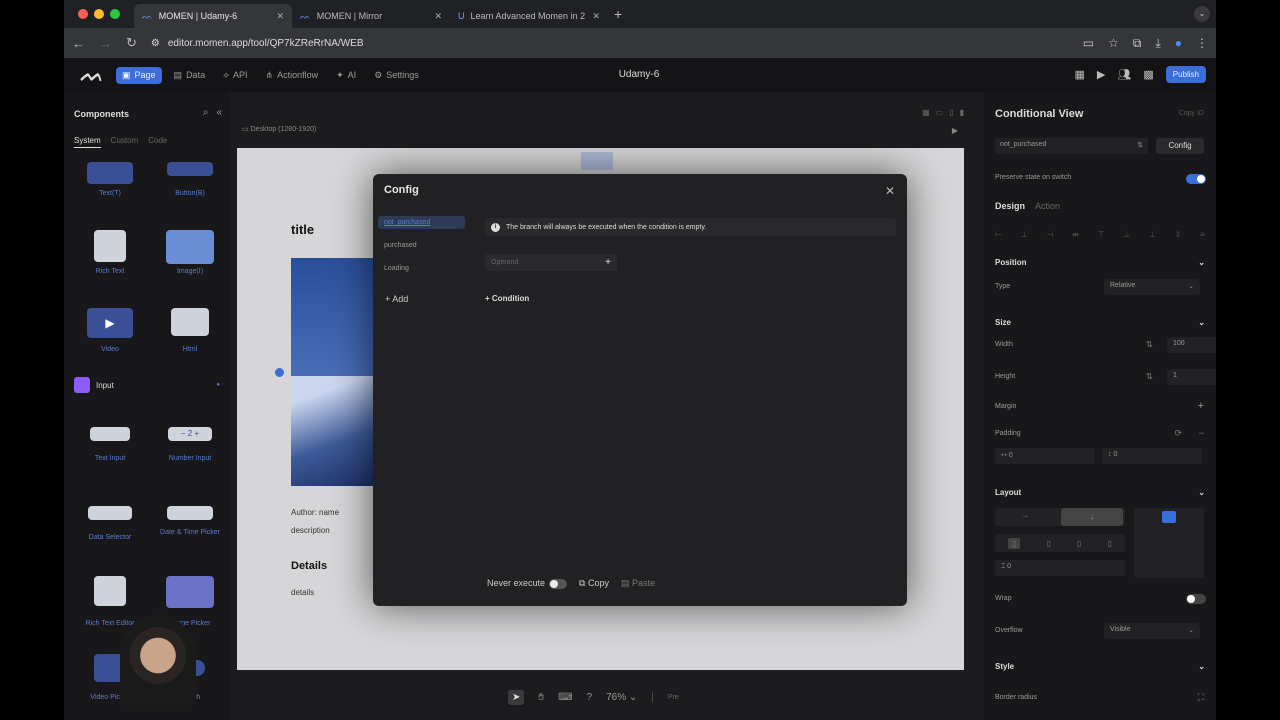 The width and height of the screenshot is (1280, 720). What do you see at coordinates (110, 601) in the screenshot?
I see `component-rich-text-editor: Rich Text Editor` at bounding box center [110, 601].